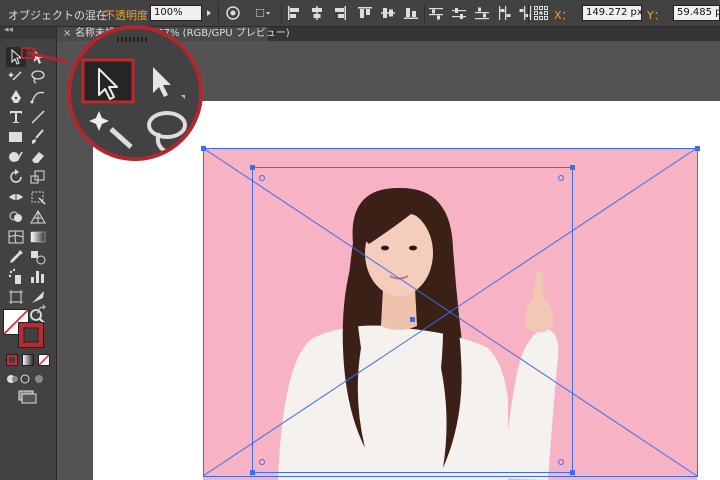  I want to click on opacity-dropdown-arrow-icon, so click(206, 13).